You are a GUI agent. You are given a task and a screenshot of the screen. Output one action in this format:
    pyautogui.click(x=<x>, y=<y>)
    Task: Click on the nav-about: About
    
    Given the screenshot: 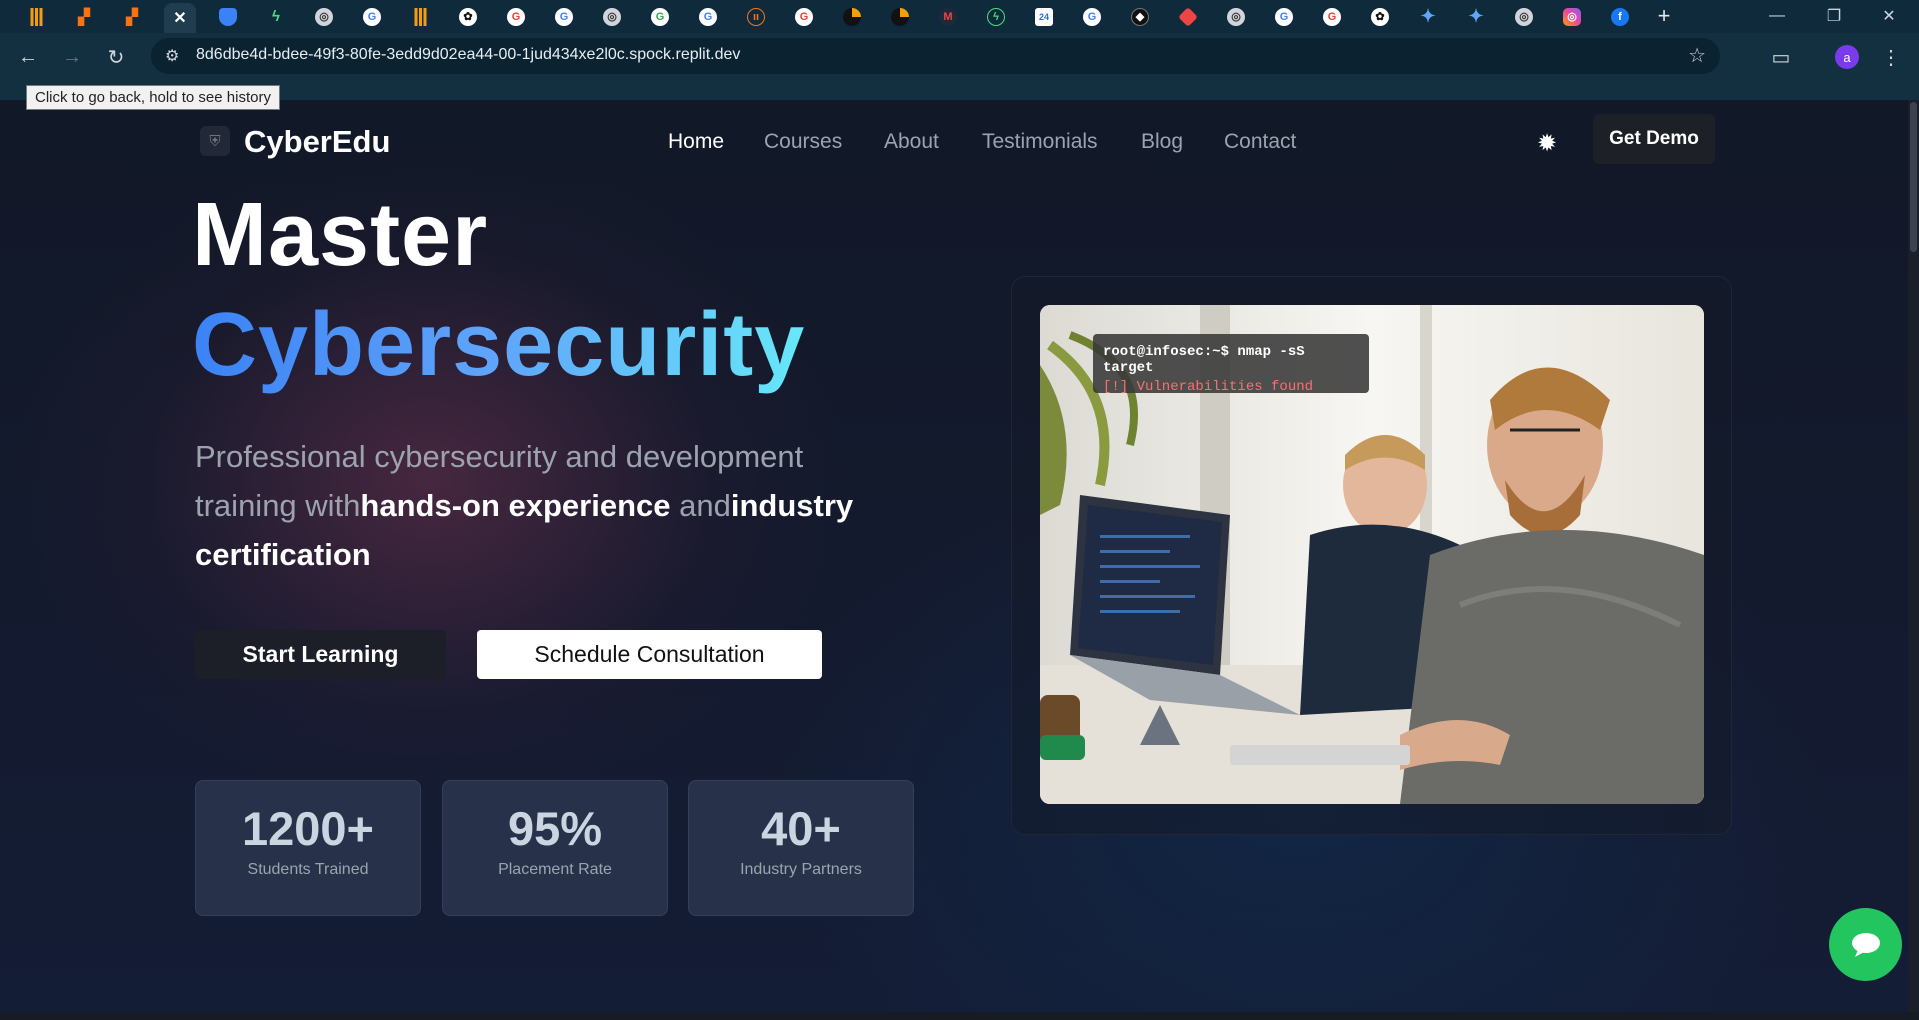 What is the action you would take?
    pyautogui.click(x=911, y=142)
    